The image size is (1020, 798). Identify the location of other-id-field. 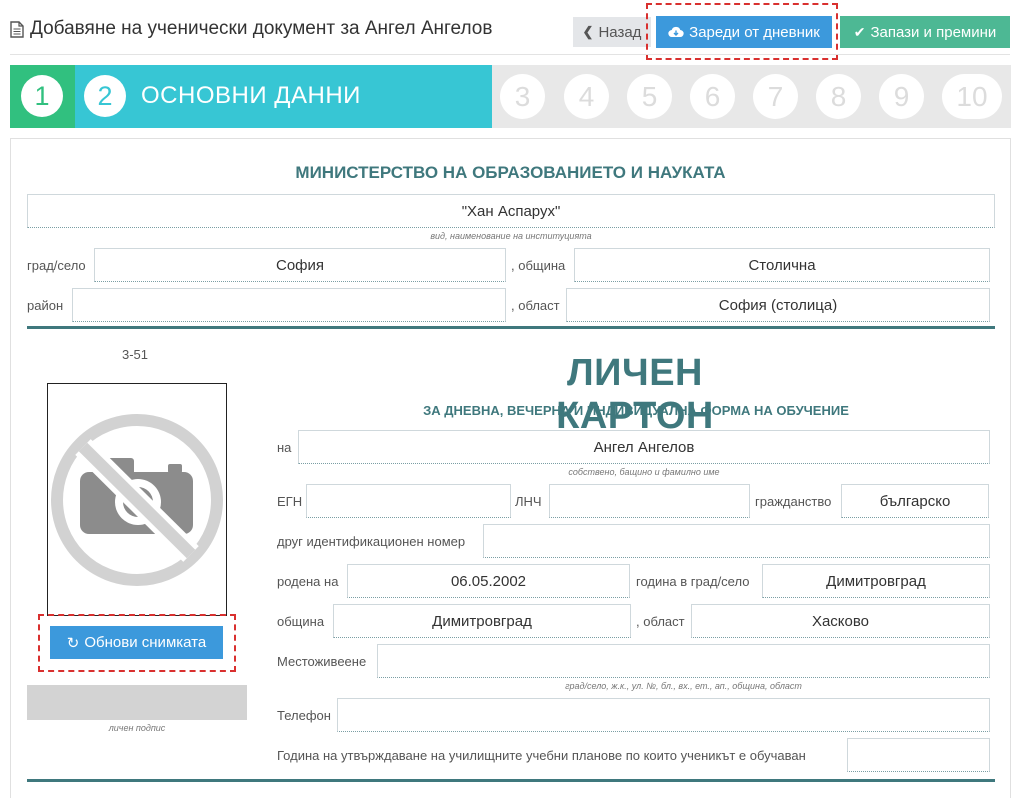
(736, 541).